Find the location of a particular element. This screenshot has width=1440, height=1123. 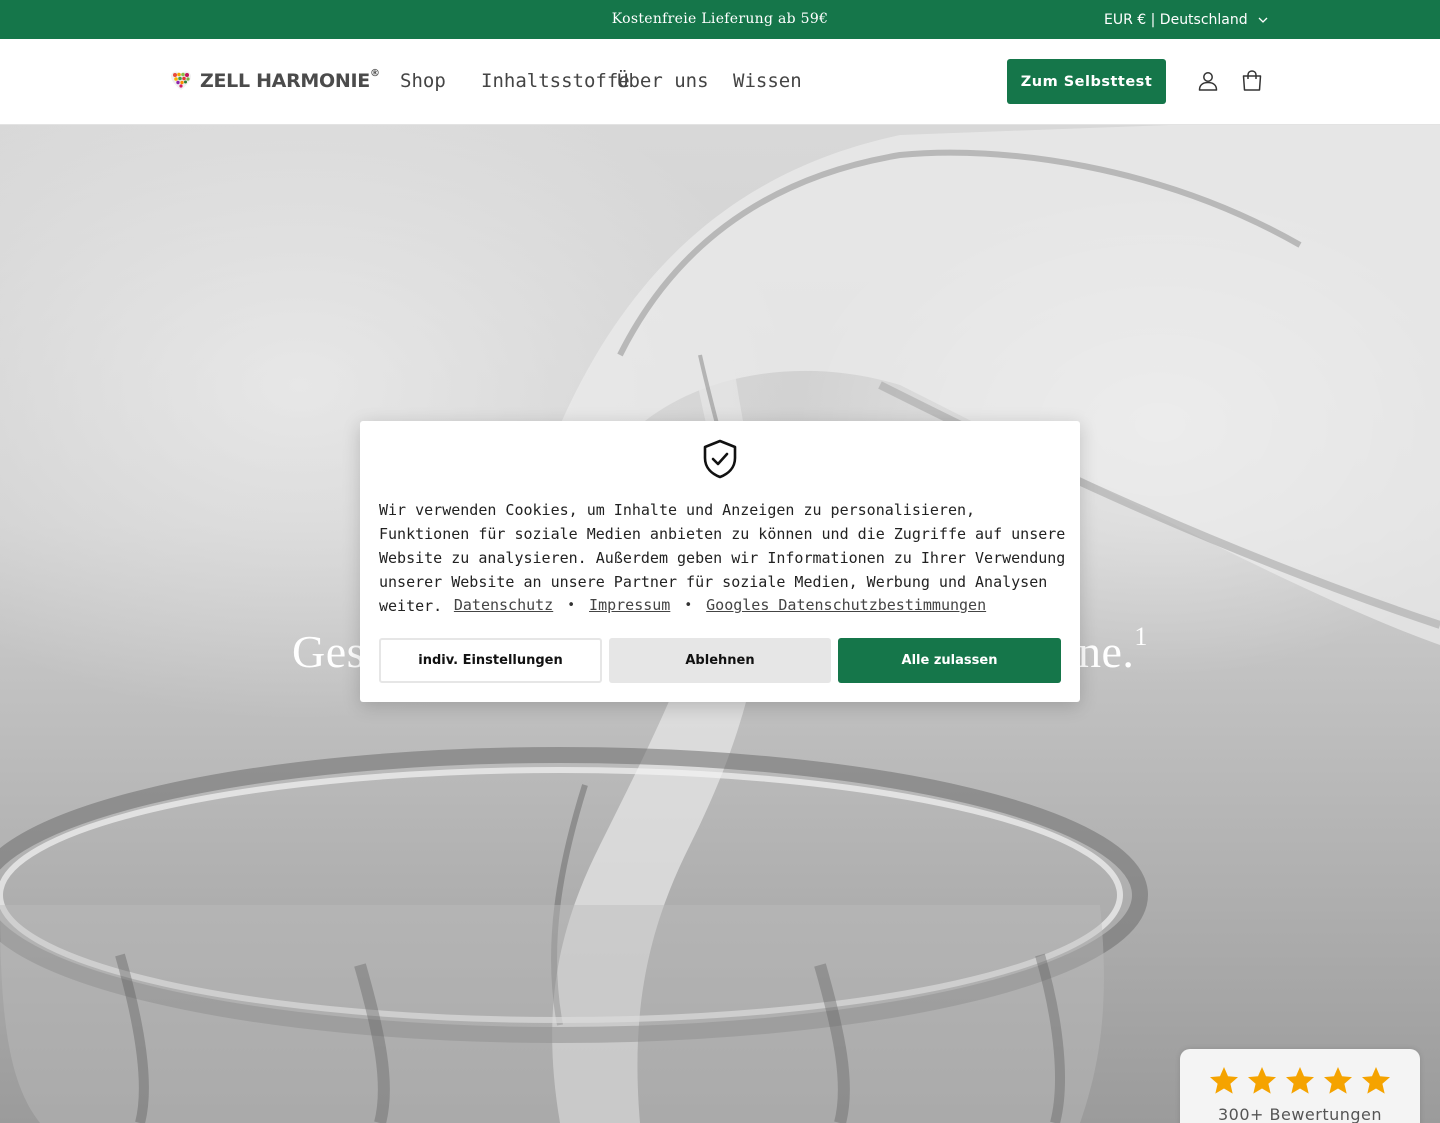

shield-check-icon is located at coordinates (720, 459).